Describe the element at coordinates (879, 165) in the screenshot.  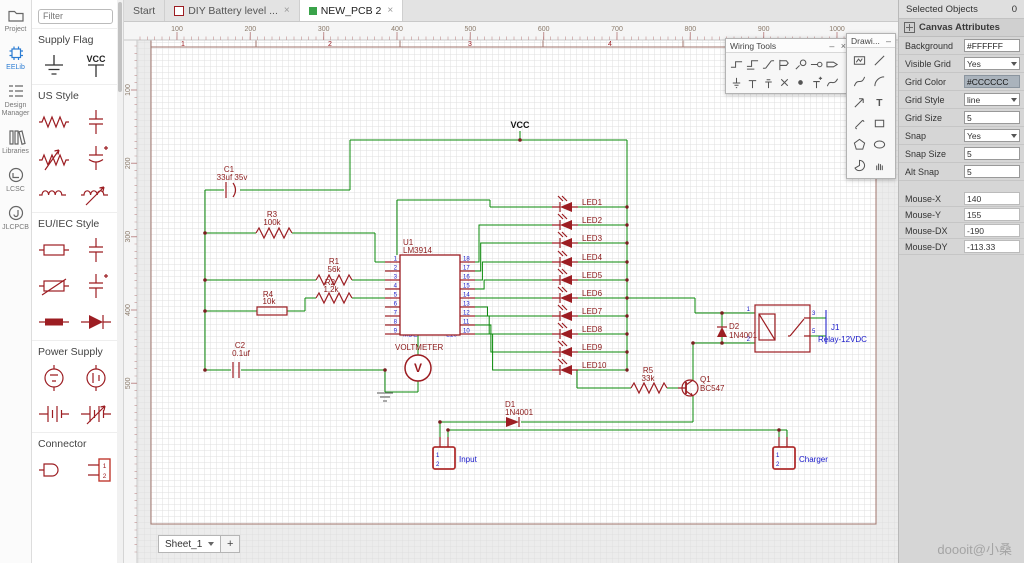
I see `drawing-tool-drag` at that location.